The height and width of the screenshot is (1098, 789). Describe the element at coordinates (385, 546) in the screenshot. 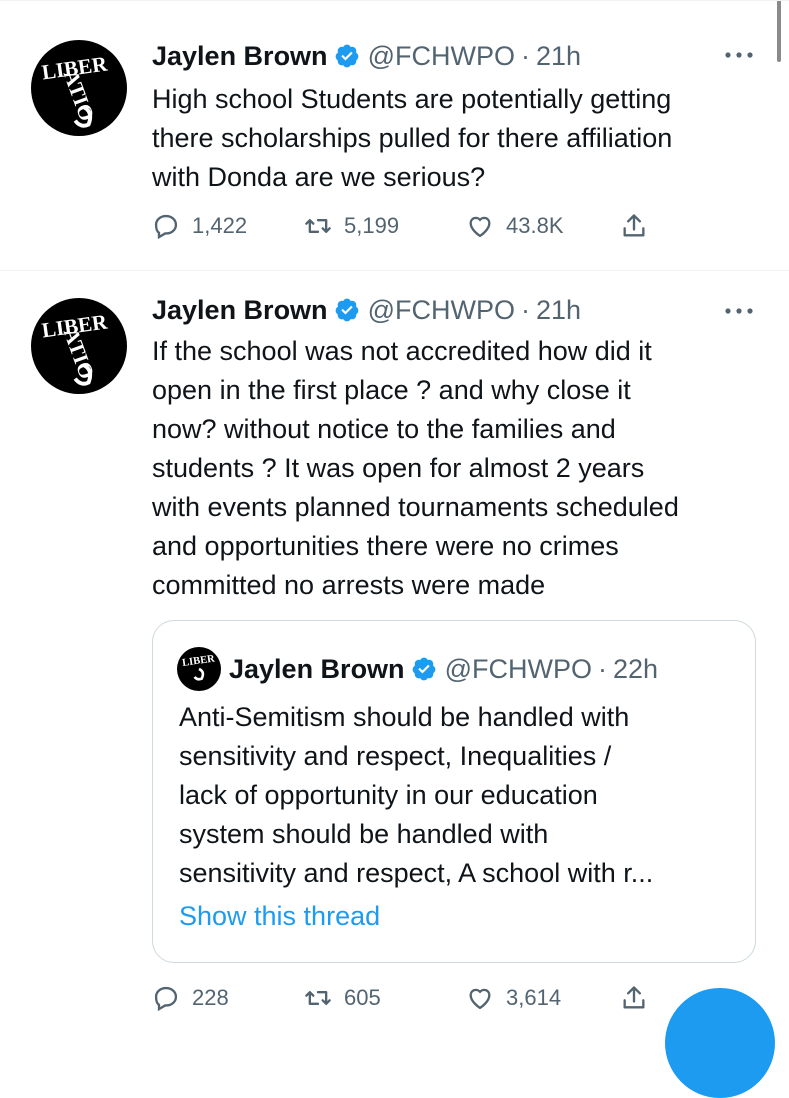

I see `tweet-text-line: and opportunities there were no crimes` at that location.